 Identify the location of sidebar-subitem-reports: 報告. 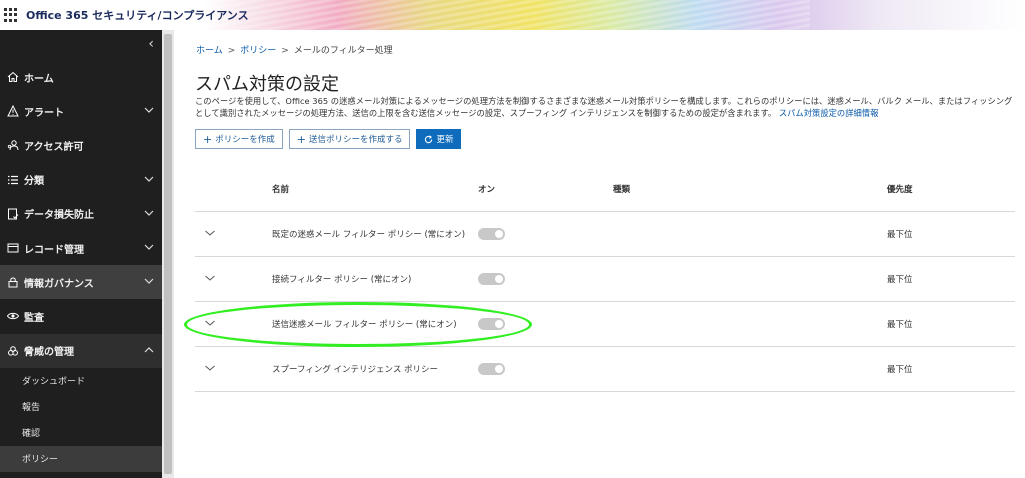
(81, 406).